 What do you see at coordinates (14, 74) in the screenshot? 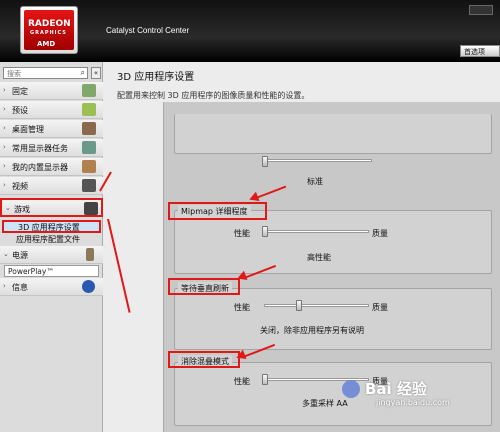
I see `search-placeholder: 搜索` at bounding box center [14, 74].